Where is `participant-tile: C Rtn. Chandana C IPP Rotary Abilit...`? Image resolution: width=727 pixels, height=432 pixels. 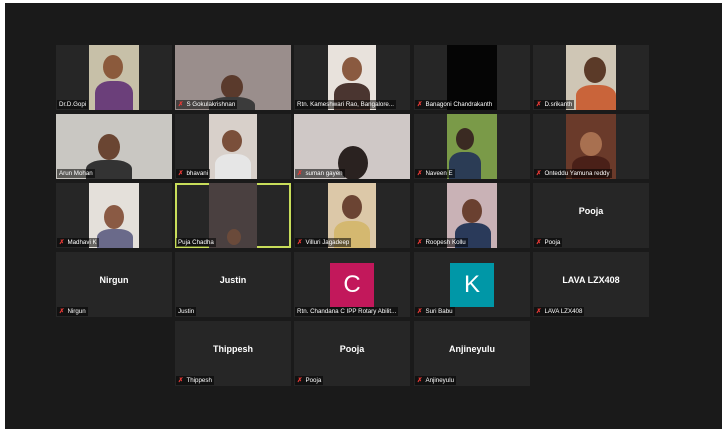
participant-tile: C Rtn. Chandana C IPP Rotary Abilit... is located at coordinates (352, 284).